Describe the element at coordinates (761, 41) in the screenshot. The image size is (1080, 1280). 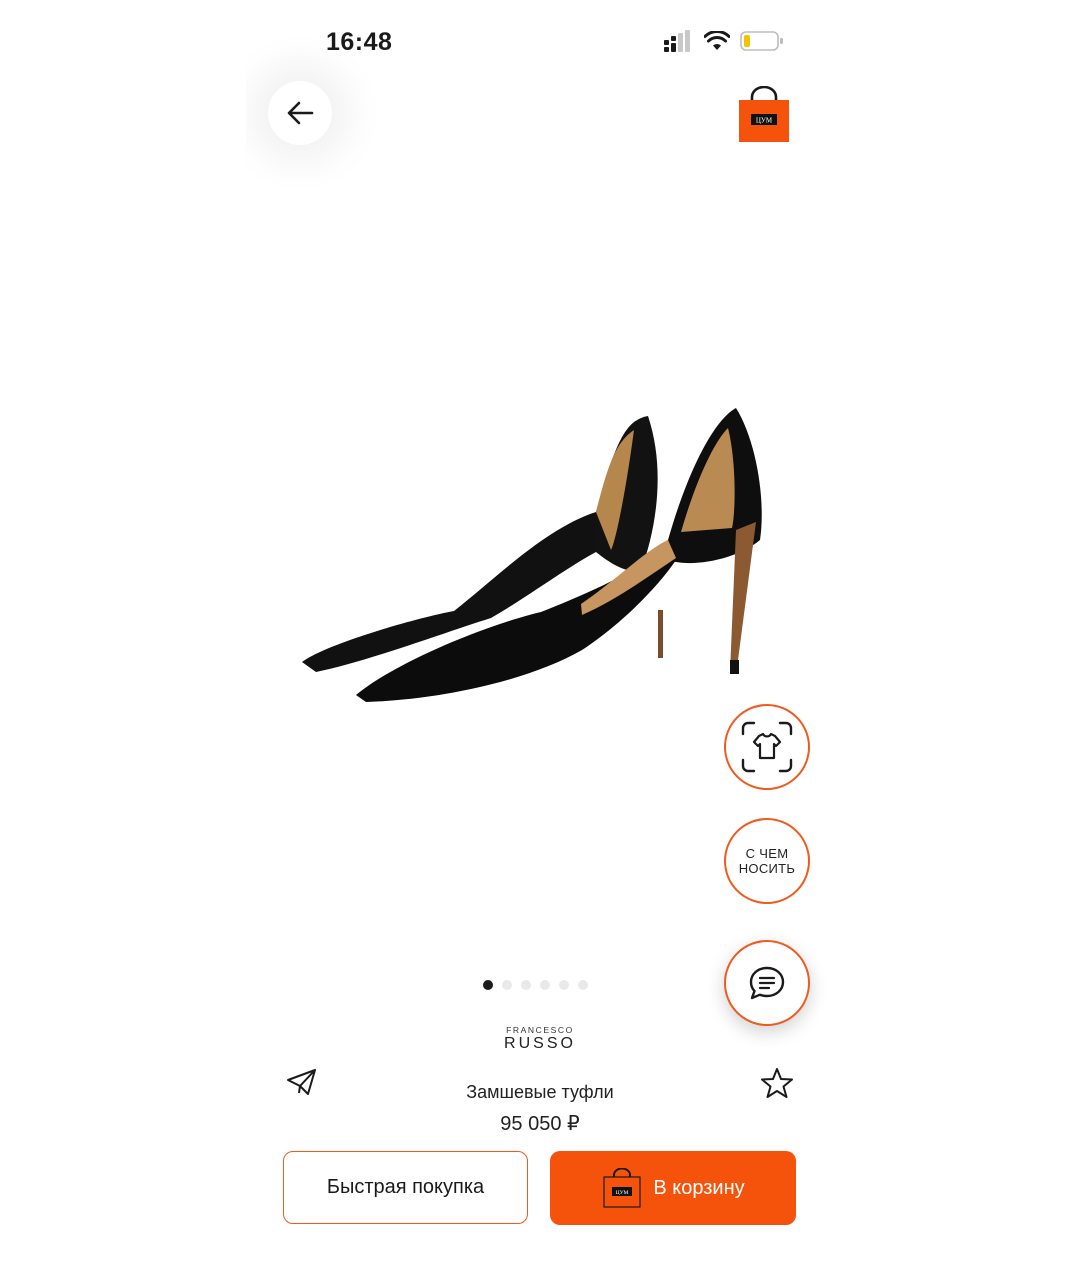
I see `battery-icon` at that location.